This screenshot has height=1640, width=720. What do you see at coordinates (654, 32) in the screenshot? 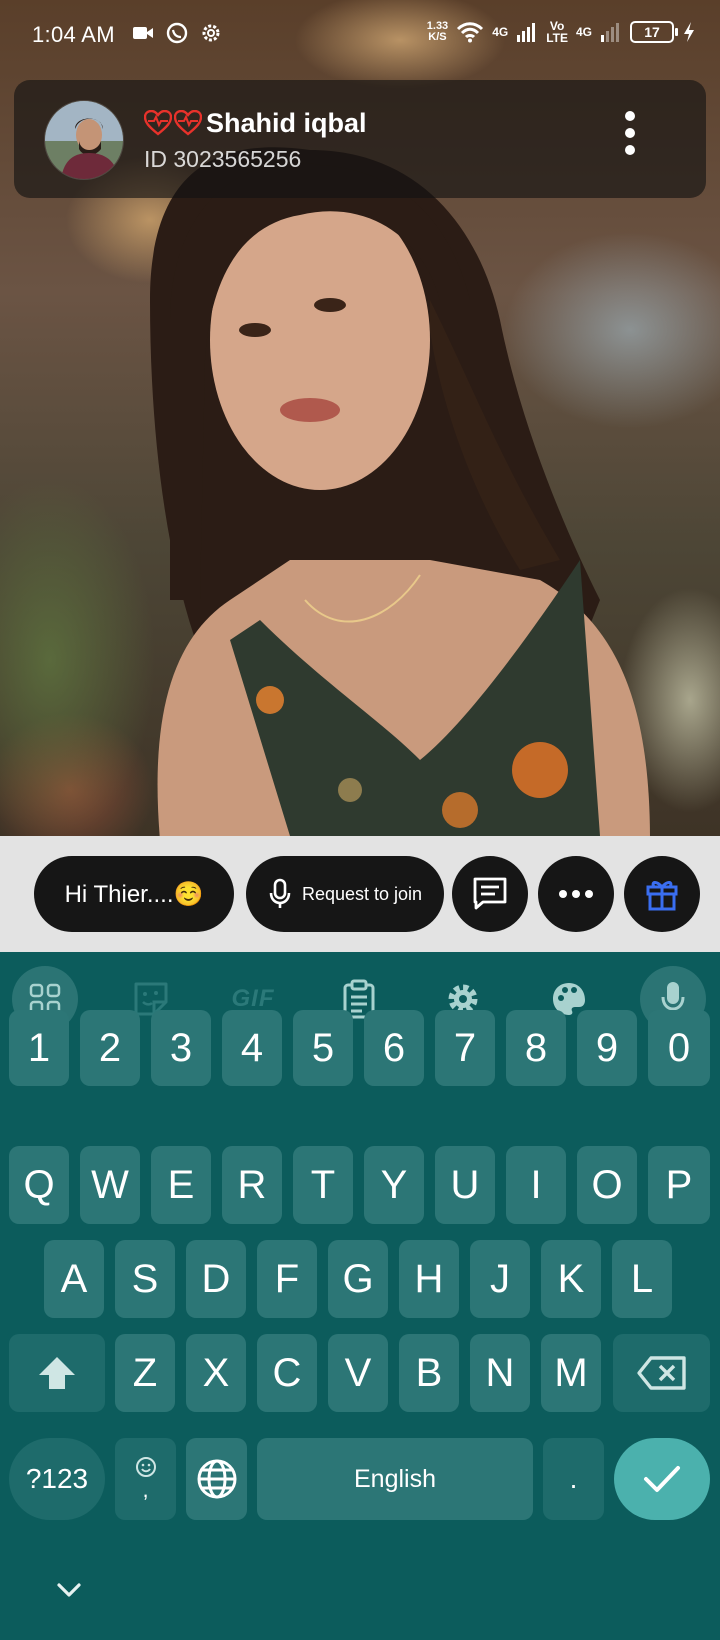
I see `battery-indicator: 17` at bounding box center [654, 32].